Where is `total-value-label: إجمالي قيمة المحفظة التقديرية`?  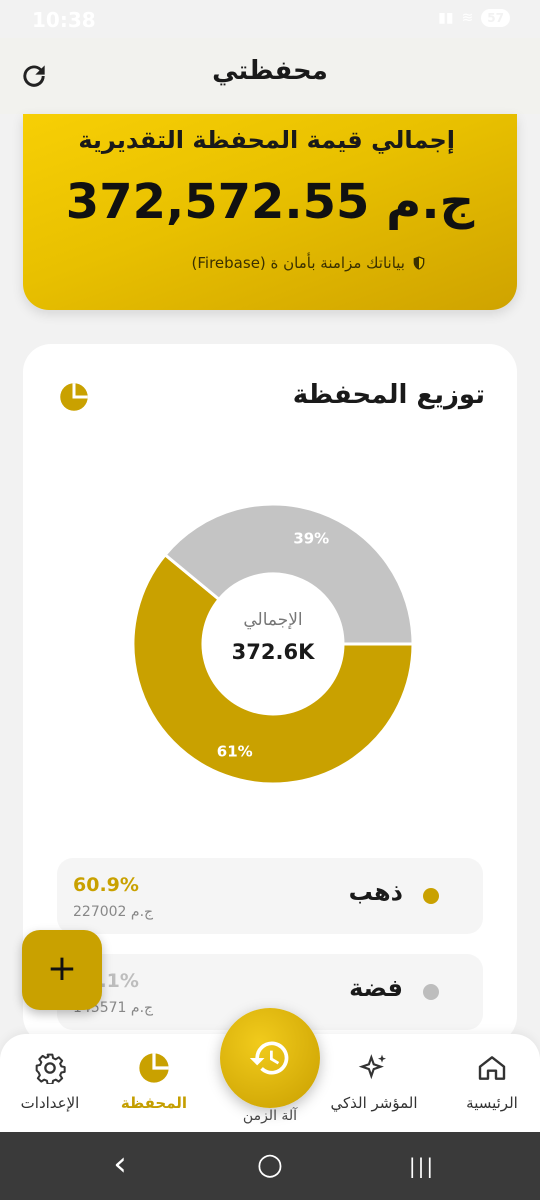
total-value-label: إجمالي قيمة المحفظة التقديرية is located at coordinates (266, 140).